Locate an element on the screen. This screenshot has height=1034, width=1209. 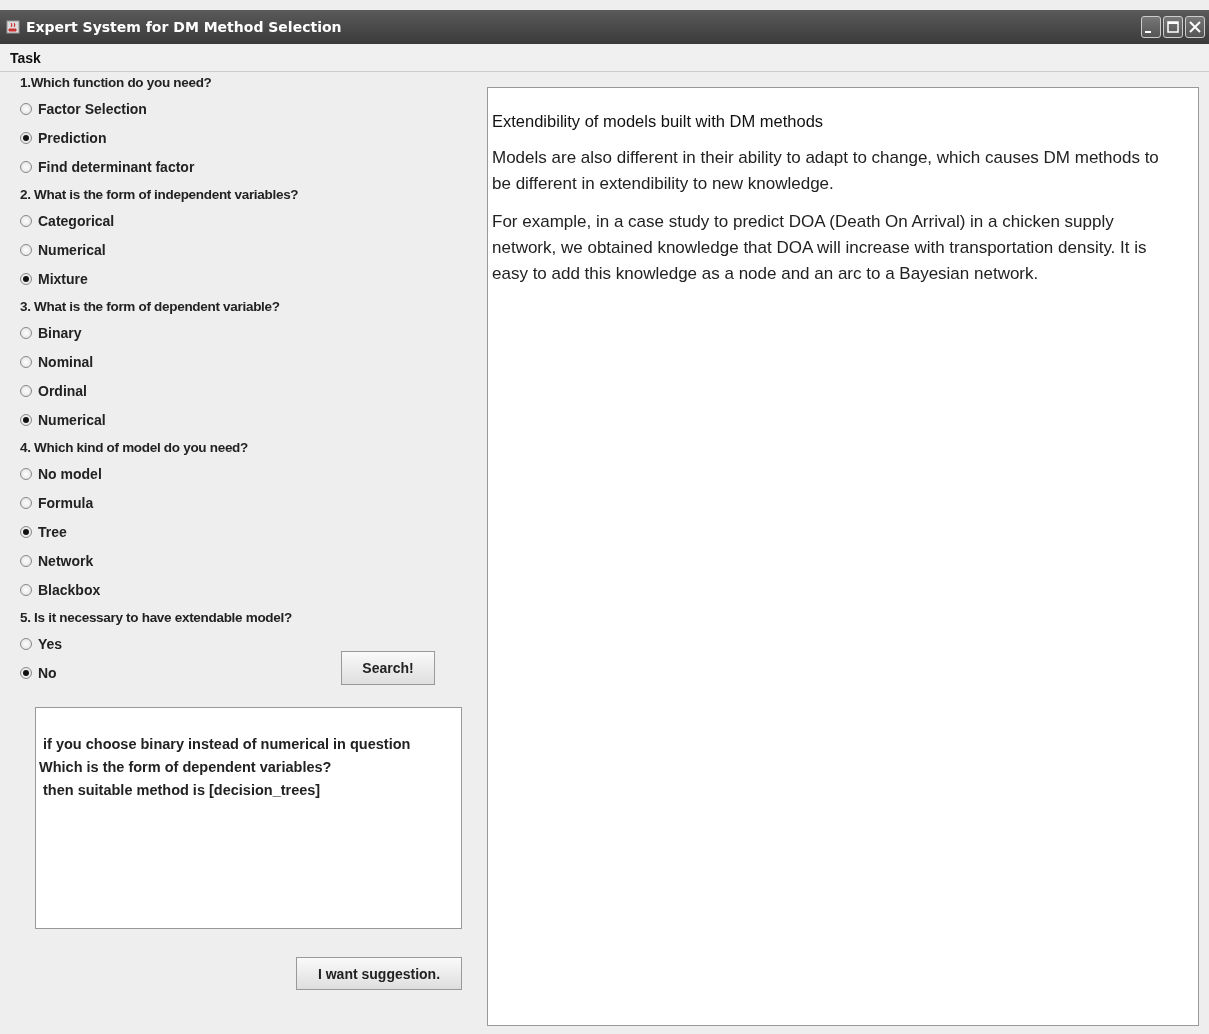
radio-option: Ordinal is located at coordinates (53, 390).